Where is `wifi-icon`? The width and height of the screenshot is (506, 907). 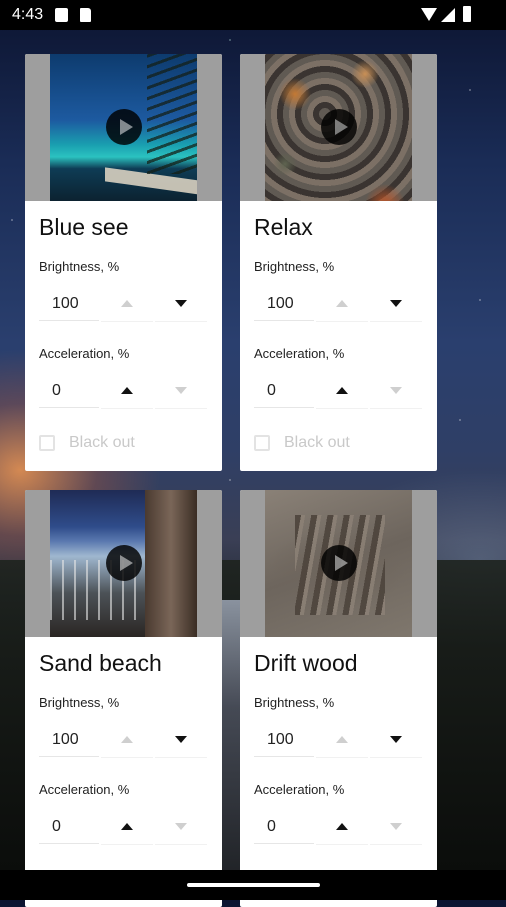 wifi-icon is located at coordinates (429, 14).